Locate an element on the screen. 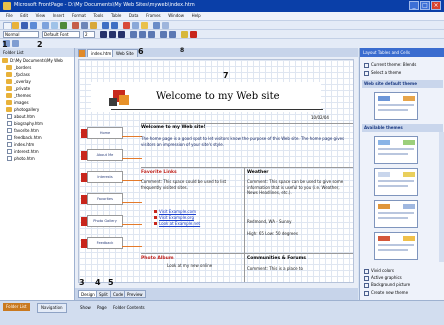 This screenshot has width=444, height=325. photo-album-text: Look at my new online is located at coordinates (205, 266).